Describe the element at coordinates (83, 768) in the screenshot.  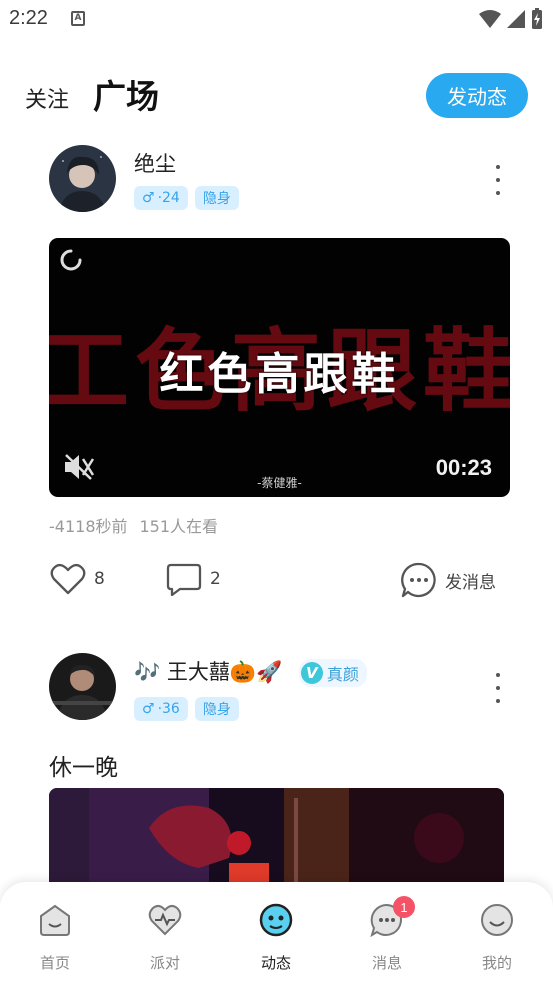
I see `post-text: 休一晚` at that location.